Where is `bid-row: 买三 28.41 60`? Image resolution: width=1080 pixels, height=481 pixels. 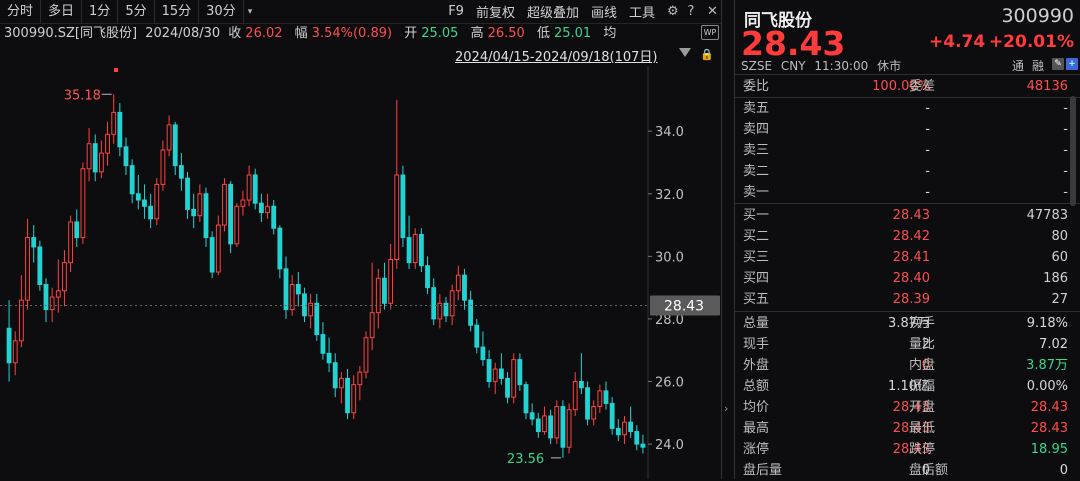 bid-row: 买三 28.41 60 is located at coordinates (907, 257).